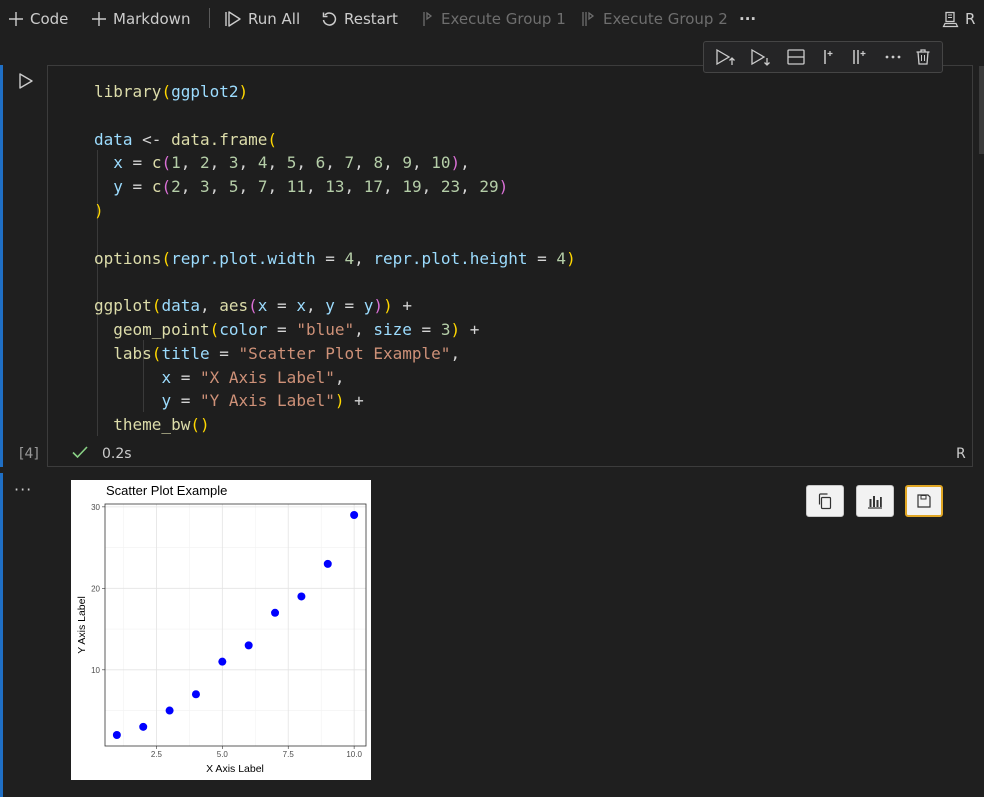  I want to click on code-line: geom_point(color = "blue", size = 3) +, so click(296, 329).